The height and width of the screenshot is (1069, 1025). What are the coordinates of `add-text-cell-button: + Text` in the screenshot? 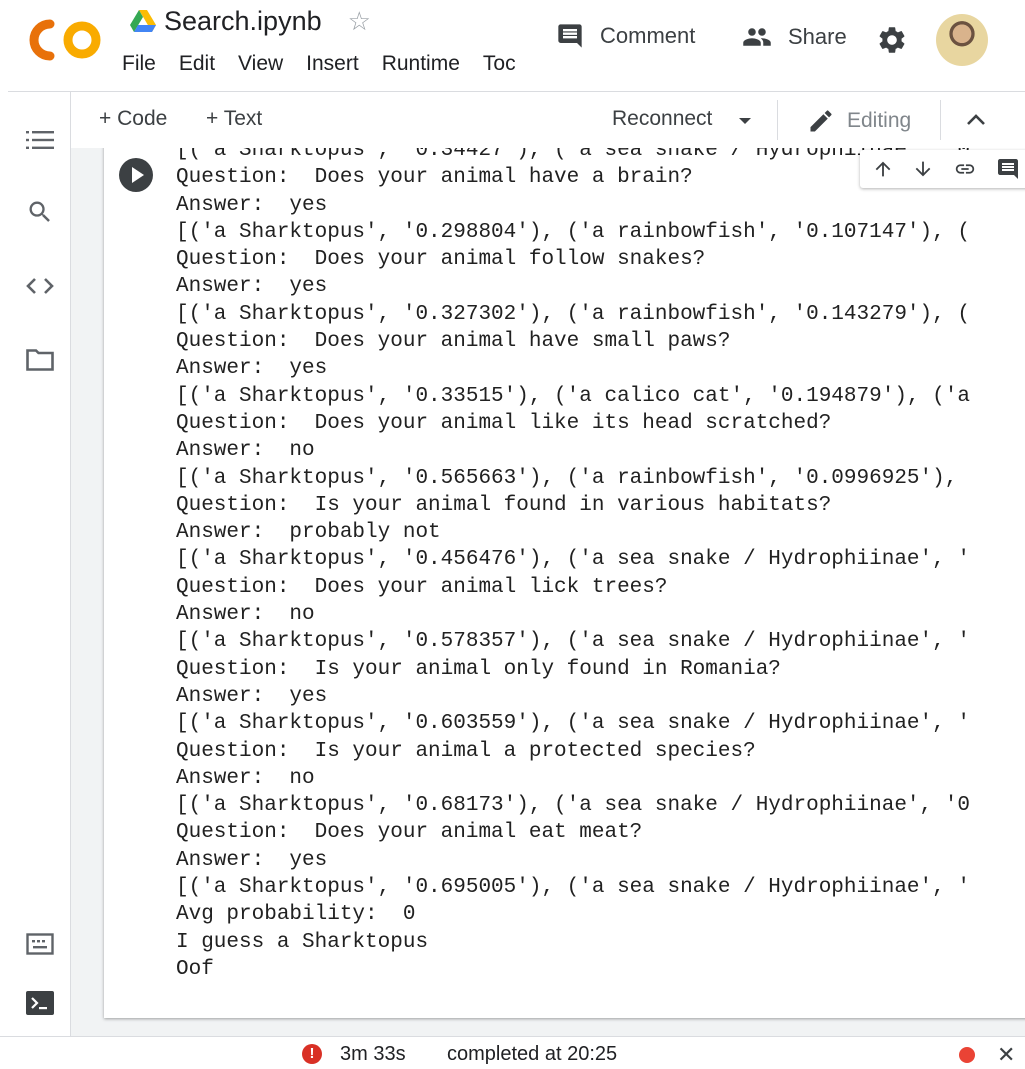 It's located at (234, 119).